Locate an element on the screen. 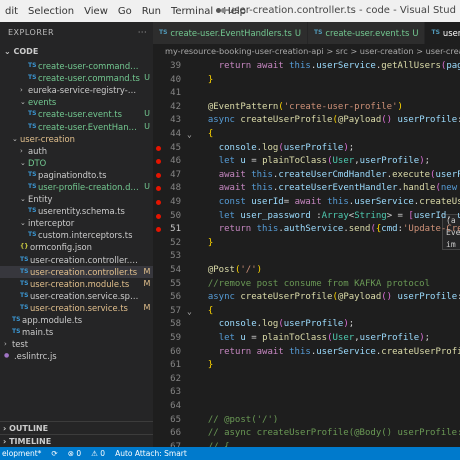  tree-item-dto: ⌄ DTO is located at coordinates (76, 163).